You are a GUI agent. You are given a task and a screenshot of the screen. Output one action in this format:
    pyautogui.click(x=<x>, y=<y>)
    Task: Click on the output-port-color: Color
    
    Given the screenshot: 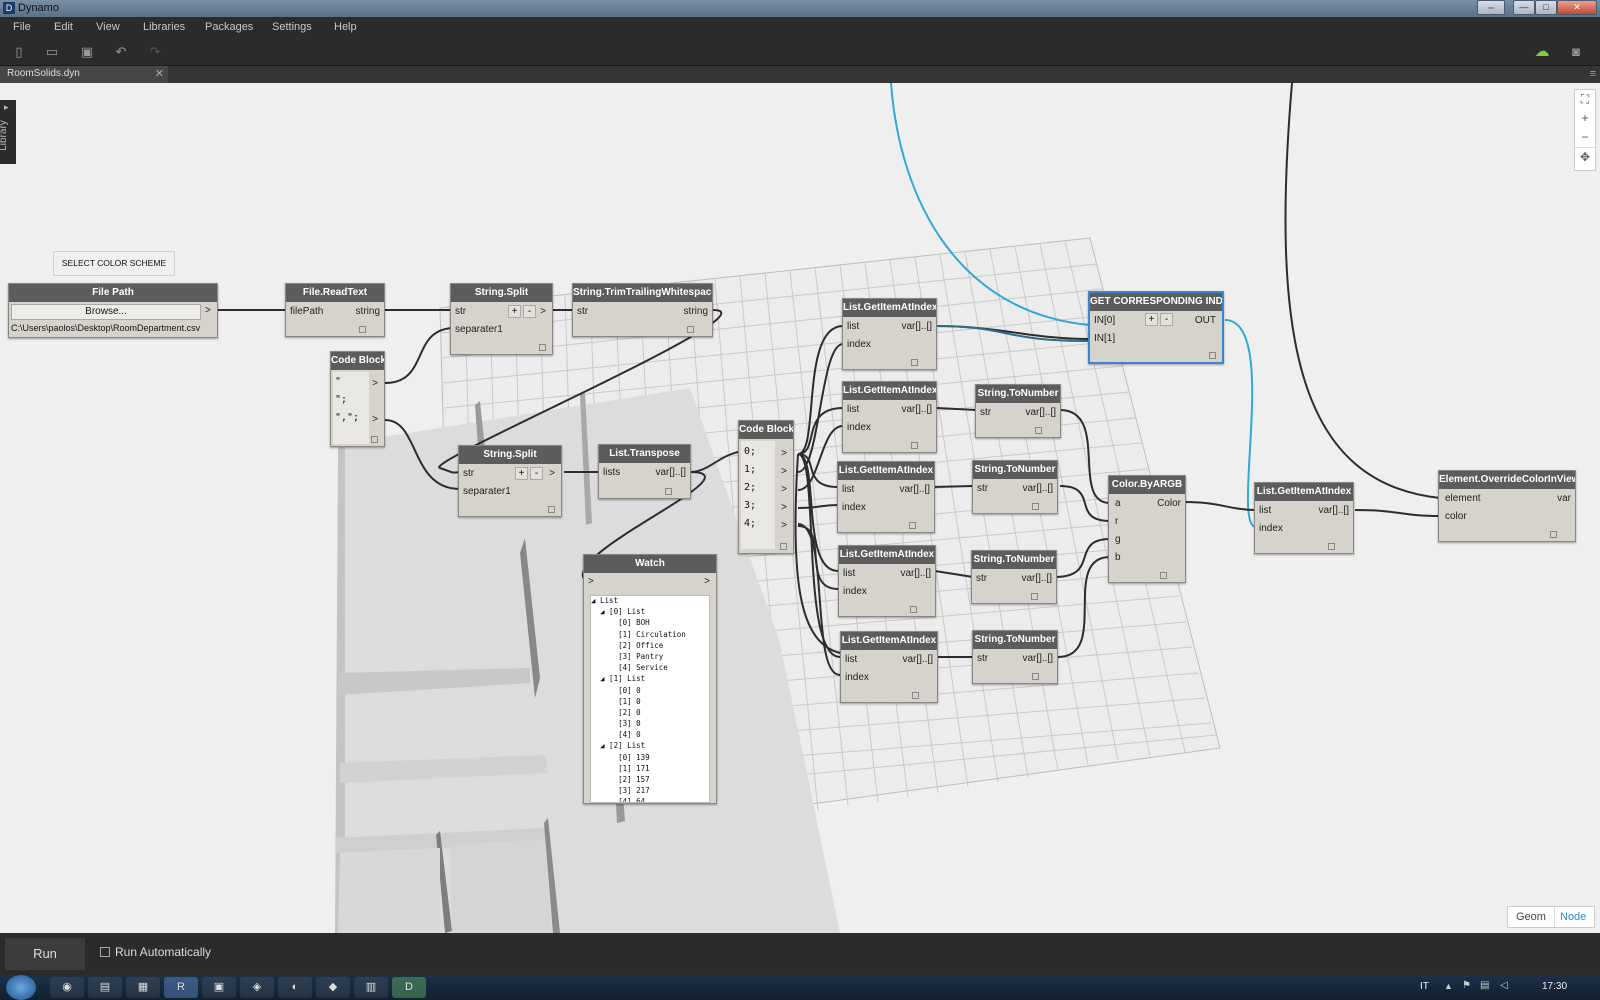 What is the action you would take?
    pyautogui.click(x=1169, y=503)
    